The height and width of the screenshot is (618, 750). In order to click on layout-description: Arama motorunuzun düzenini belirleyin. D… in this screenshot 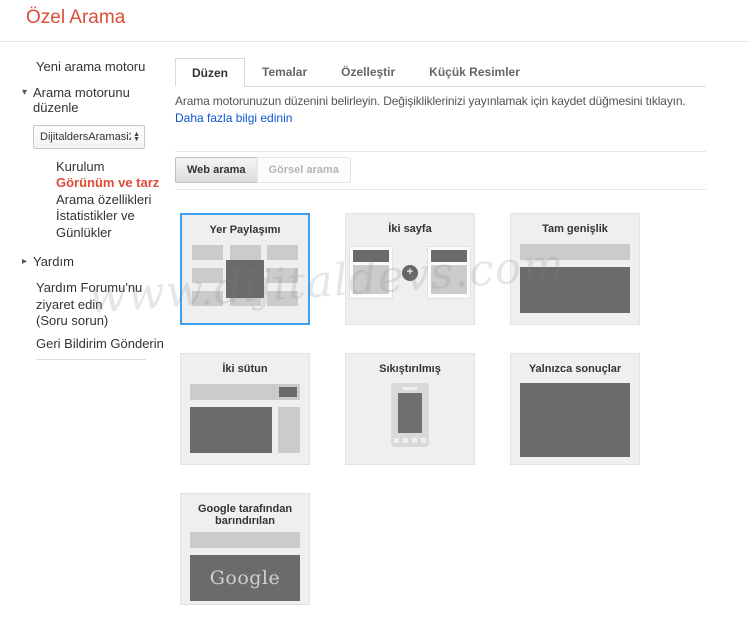, I will do `click(430, 101)`.